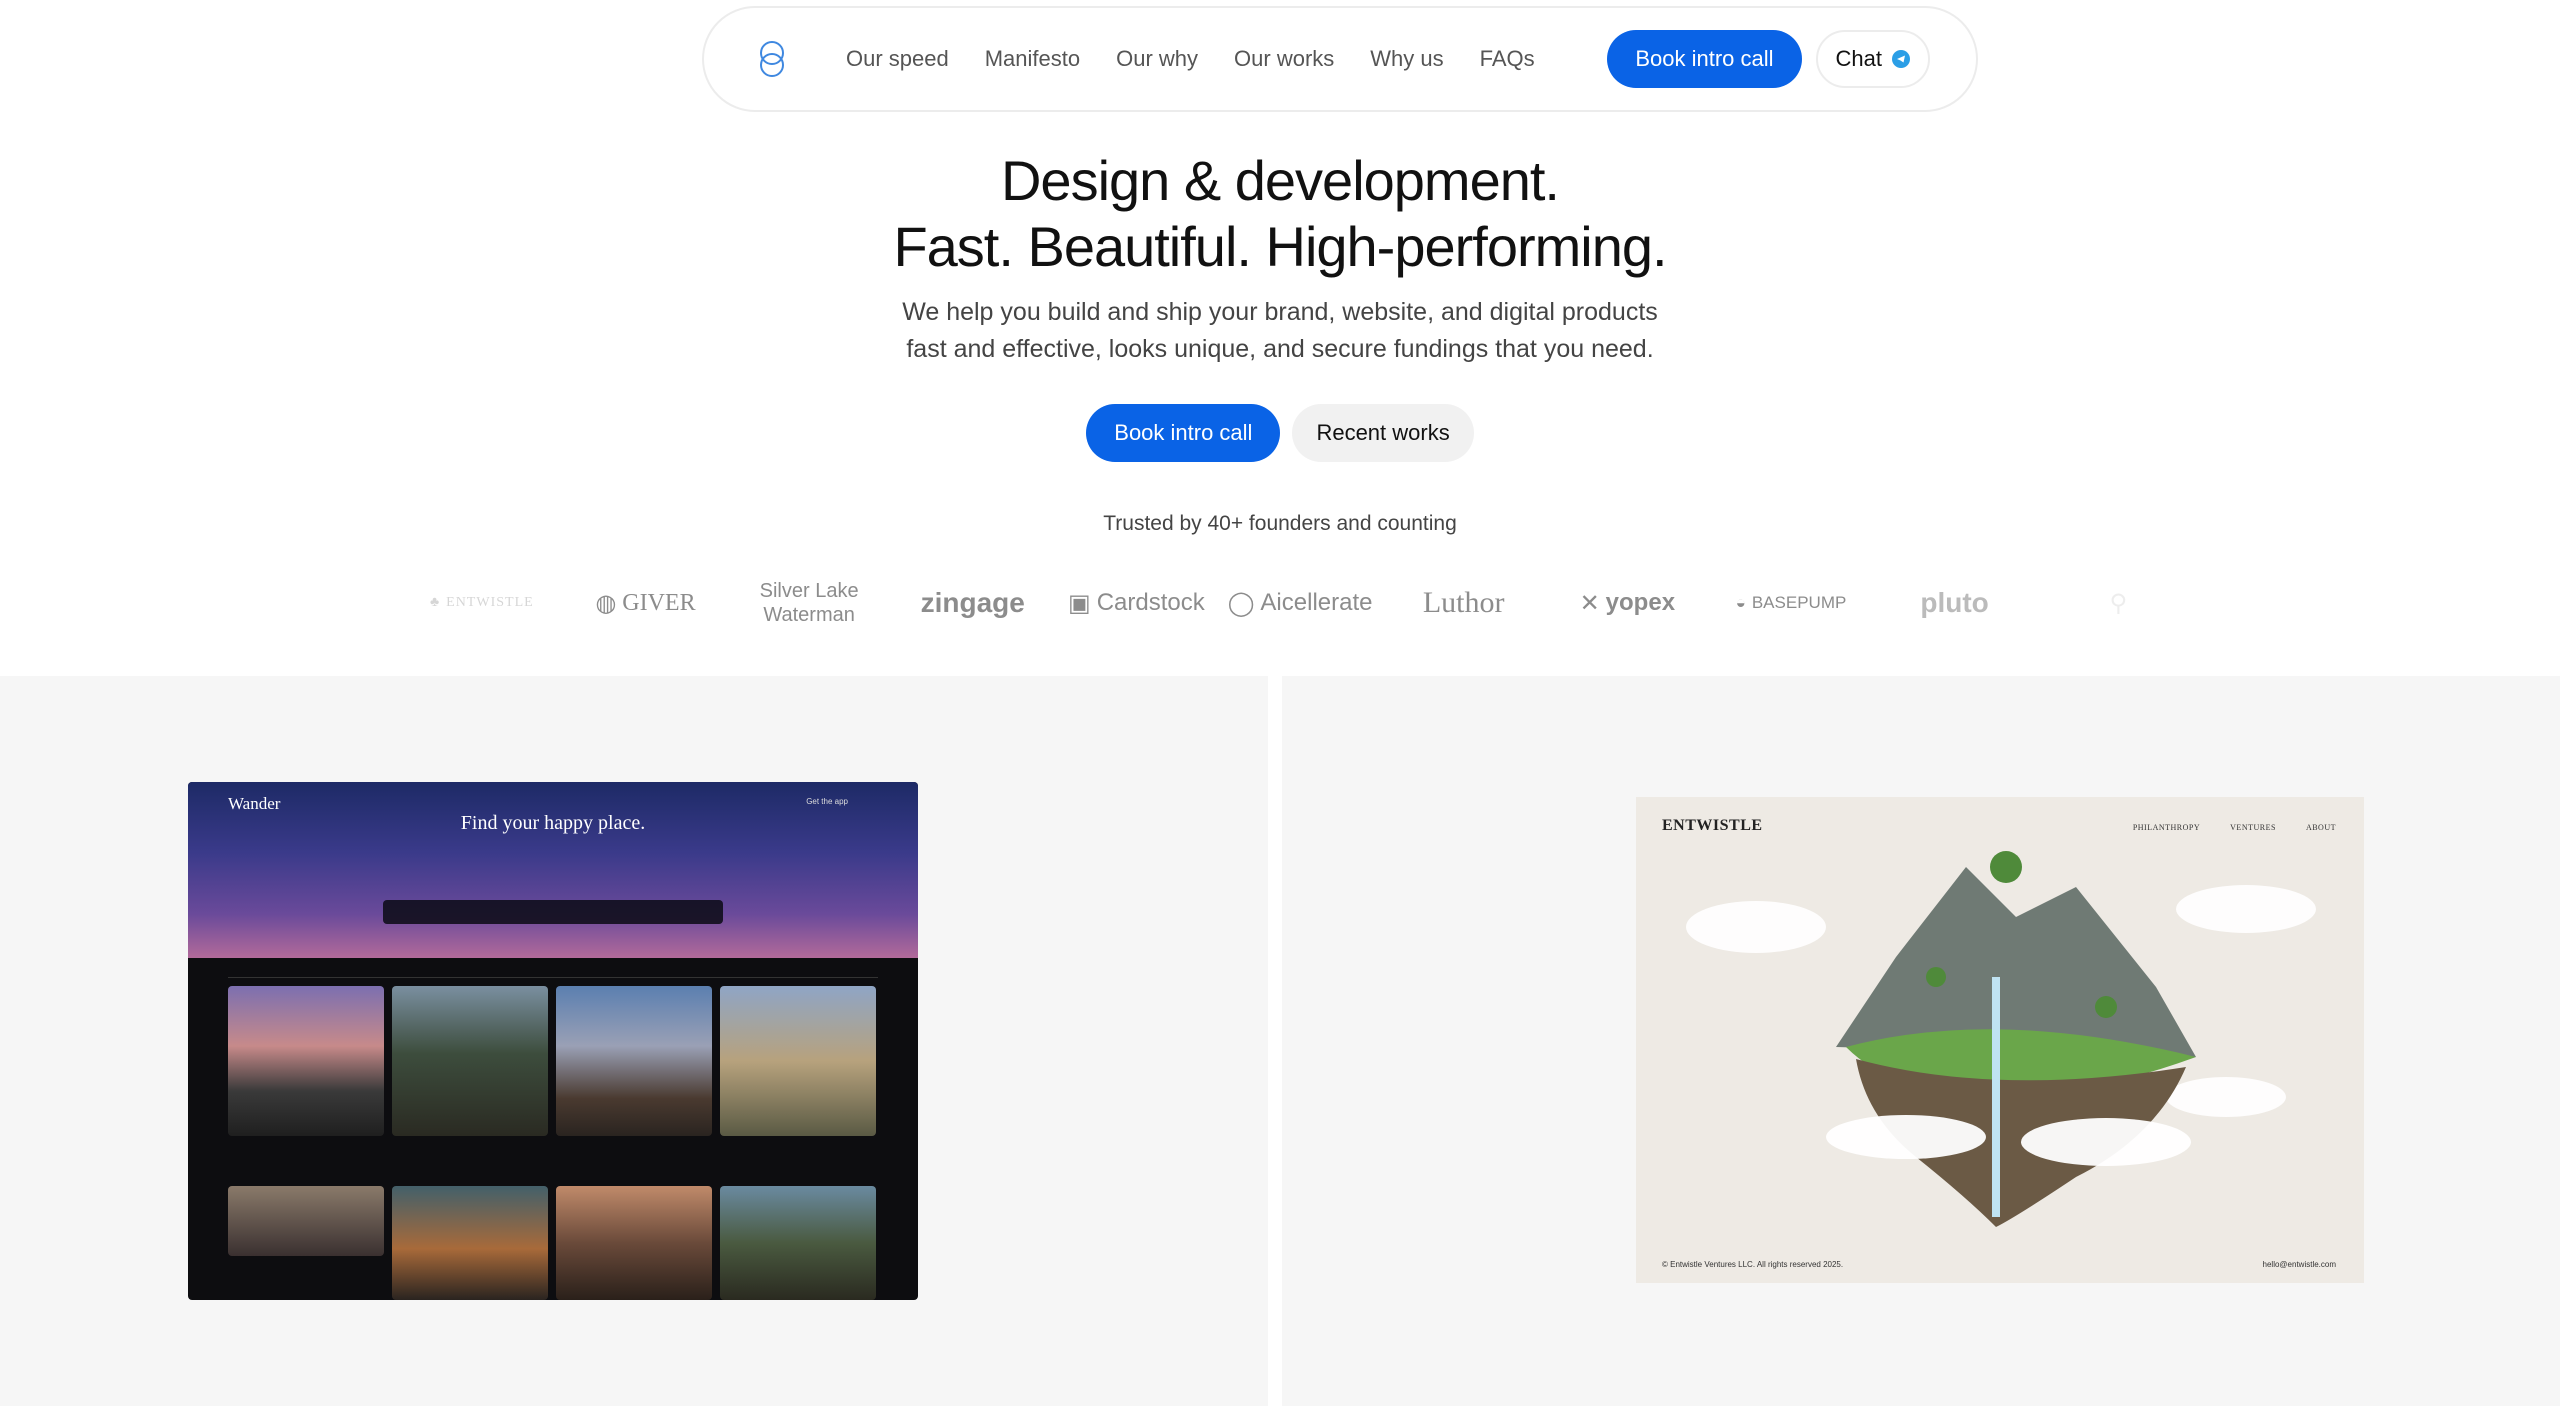  I want to click on hero-cta-group: Book intro call Recent works, so click(1280, 433).